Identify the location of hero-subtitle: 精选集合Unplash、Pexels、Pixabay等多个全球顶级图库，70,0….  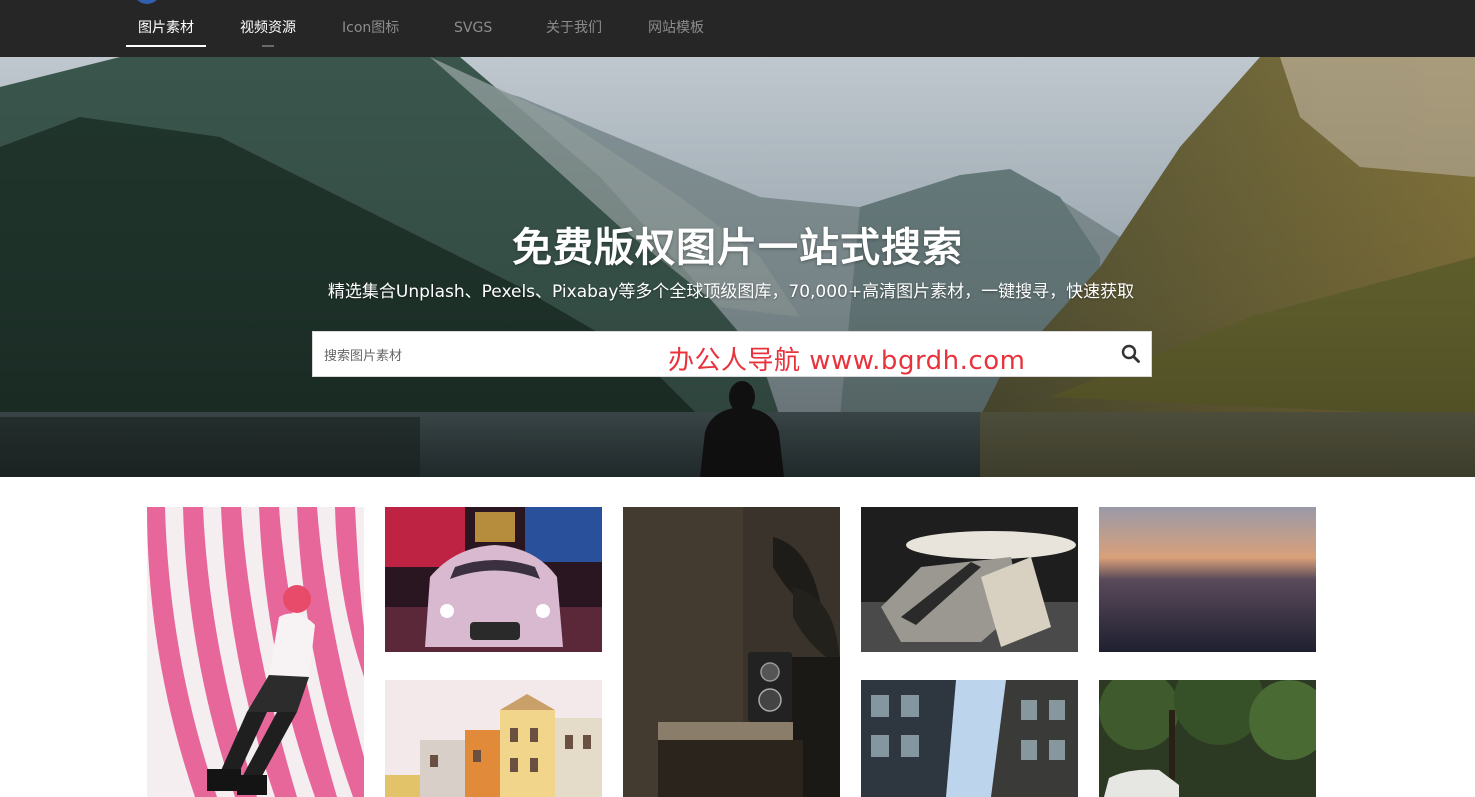
(731, 292).